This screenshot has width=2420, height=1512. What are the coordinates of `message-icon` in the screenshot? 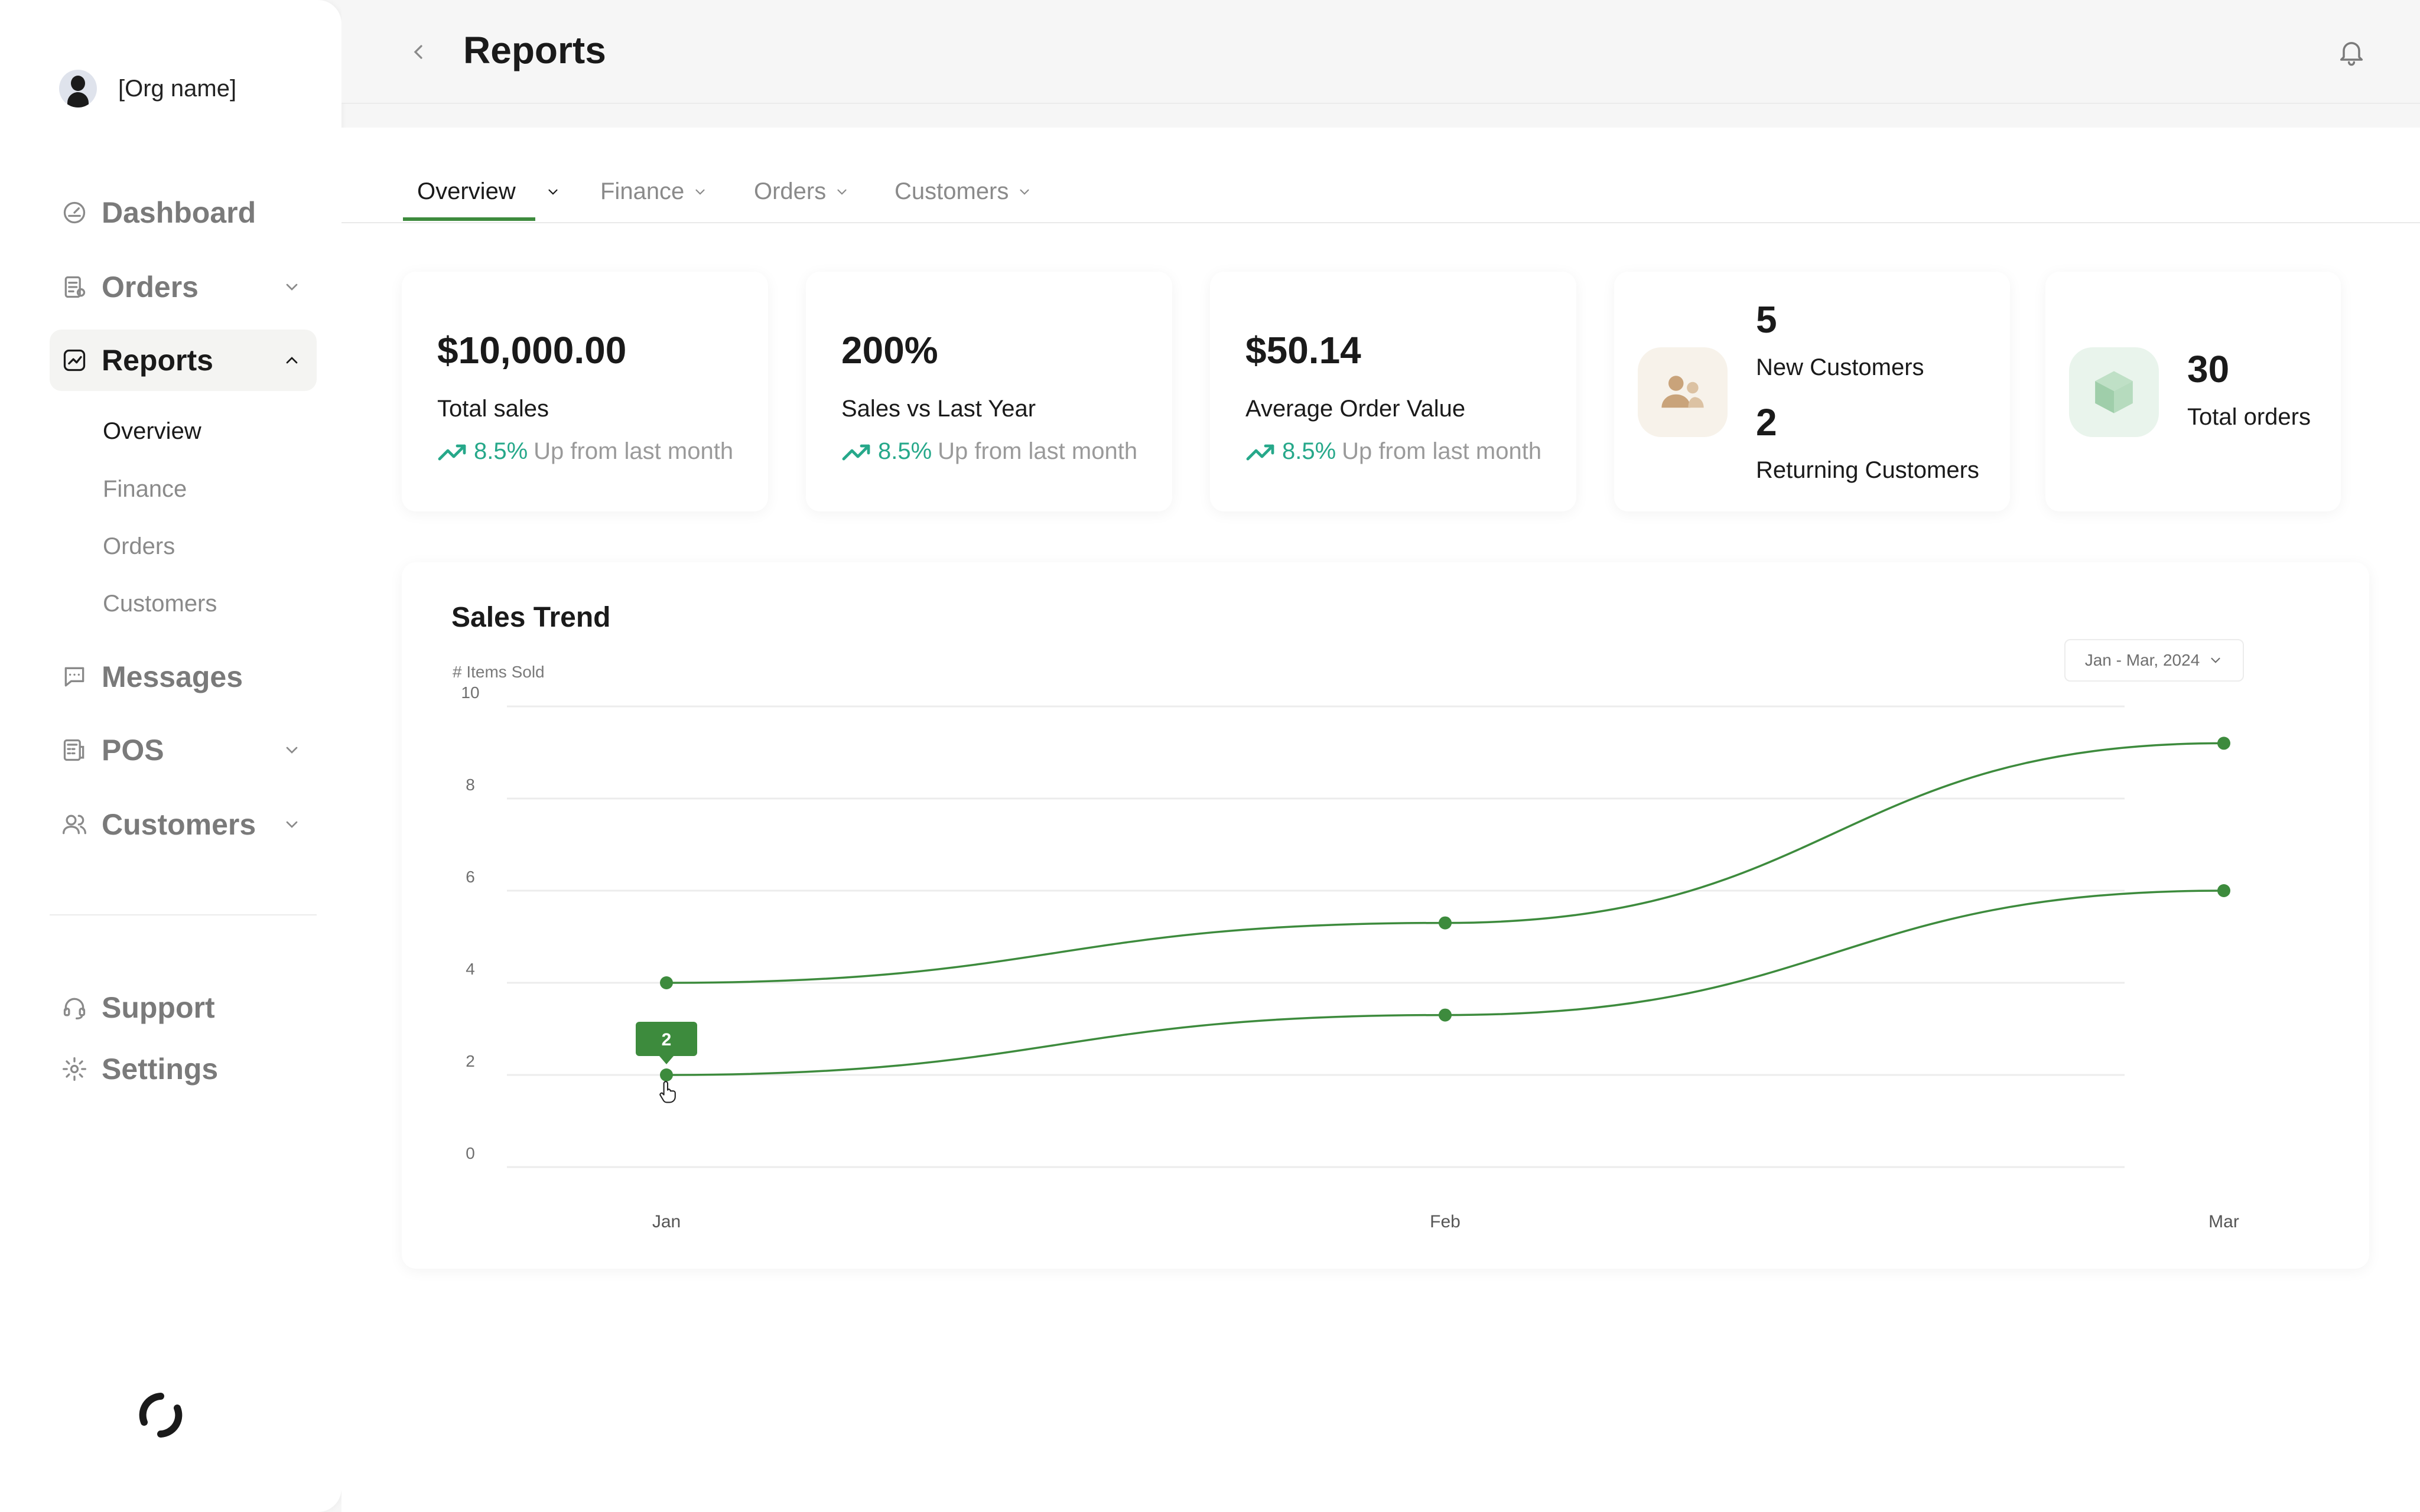 It's located at (74, 677).